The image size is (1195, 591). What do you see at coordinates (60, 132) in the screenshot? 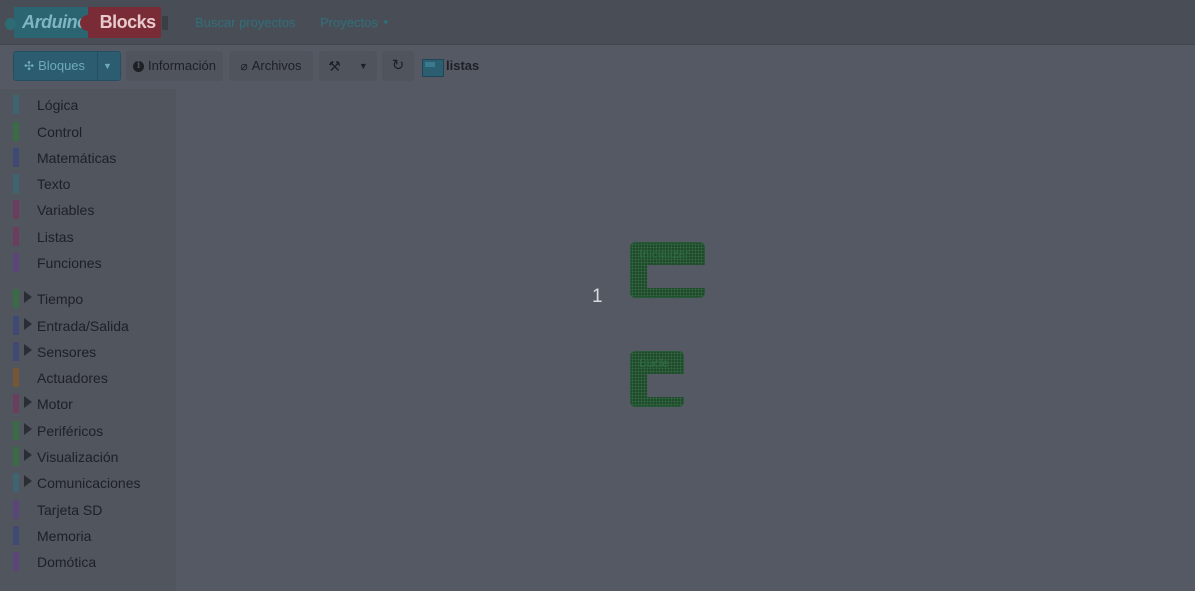
I see `category-label: Control` at bounding box center [60, 132].